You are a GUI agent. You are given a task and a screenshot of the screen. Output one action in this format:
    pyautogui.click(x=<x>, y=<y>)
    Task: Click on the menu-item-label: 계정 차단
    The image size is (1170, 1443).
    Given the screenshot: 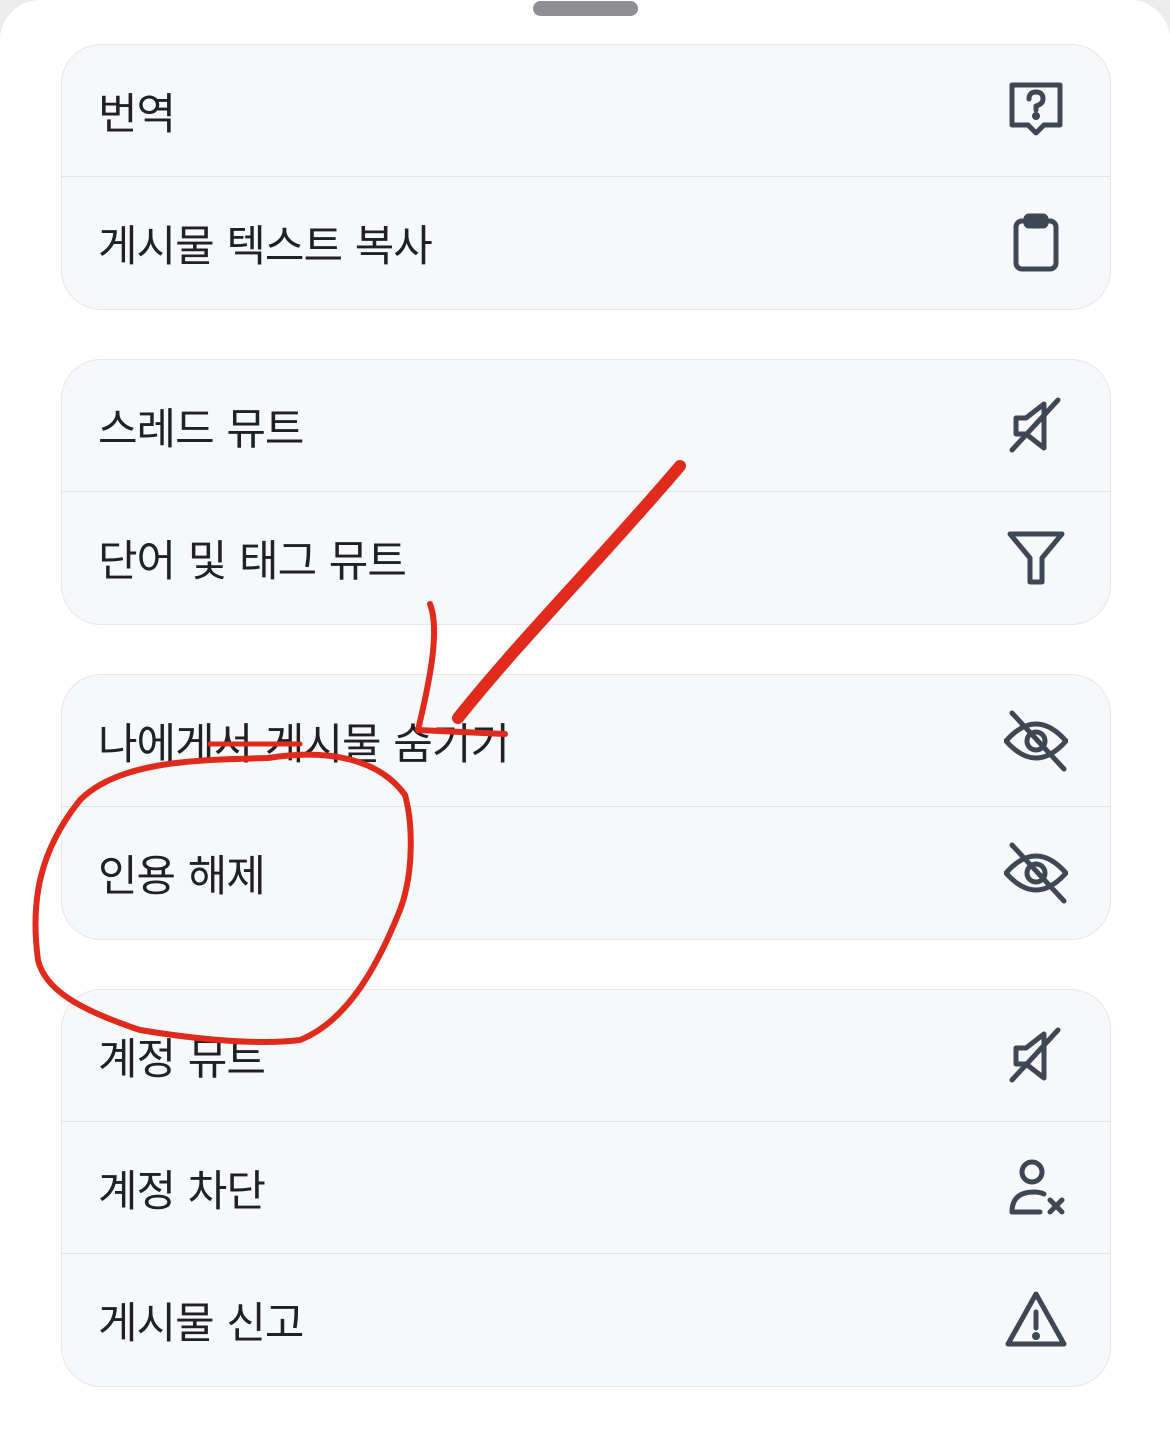 What is the action you would take?
    pyautogui.click(x=182, y=1191)
    